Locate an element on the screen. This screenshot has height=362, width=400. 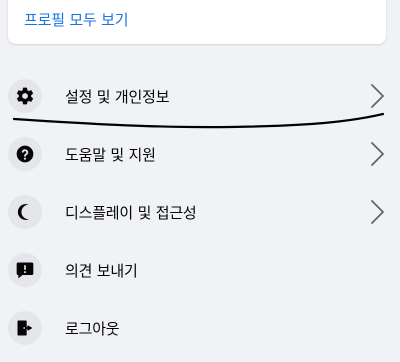
menu-item-label: 의견 보내기 is located at coordinates (101, 271).